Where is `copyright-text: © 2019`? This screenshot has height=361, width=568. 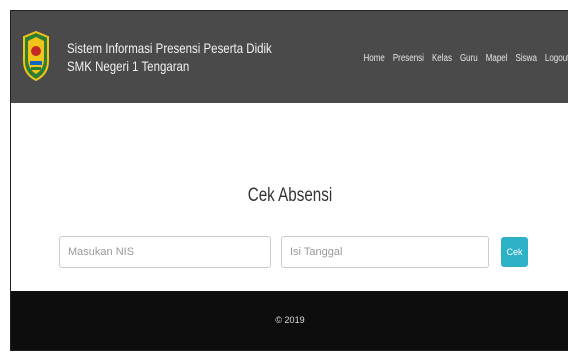 copyright-text: © 2019 is located at coordinates (290, 320).